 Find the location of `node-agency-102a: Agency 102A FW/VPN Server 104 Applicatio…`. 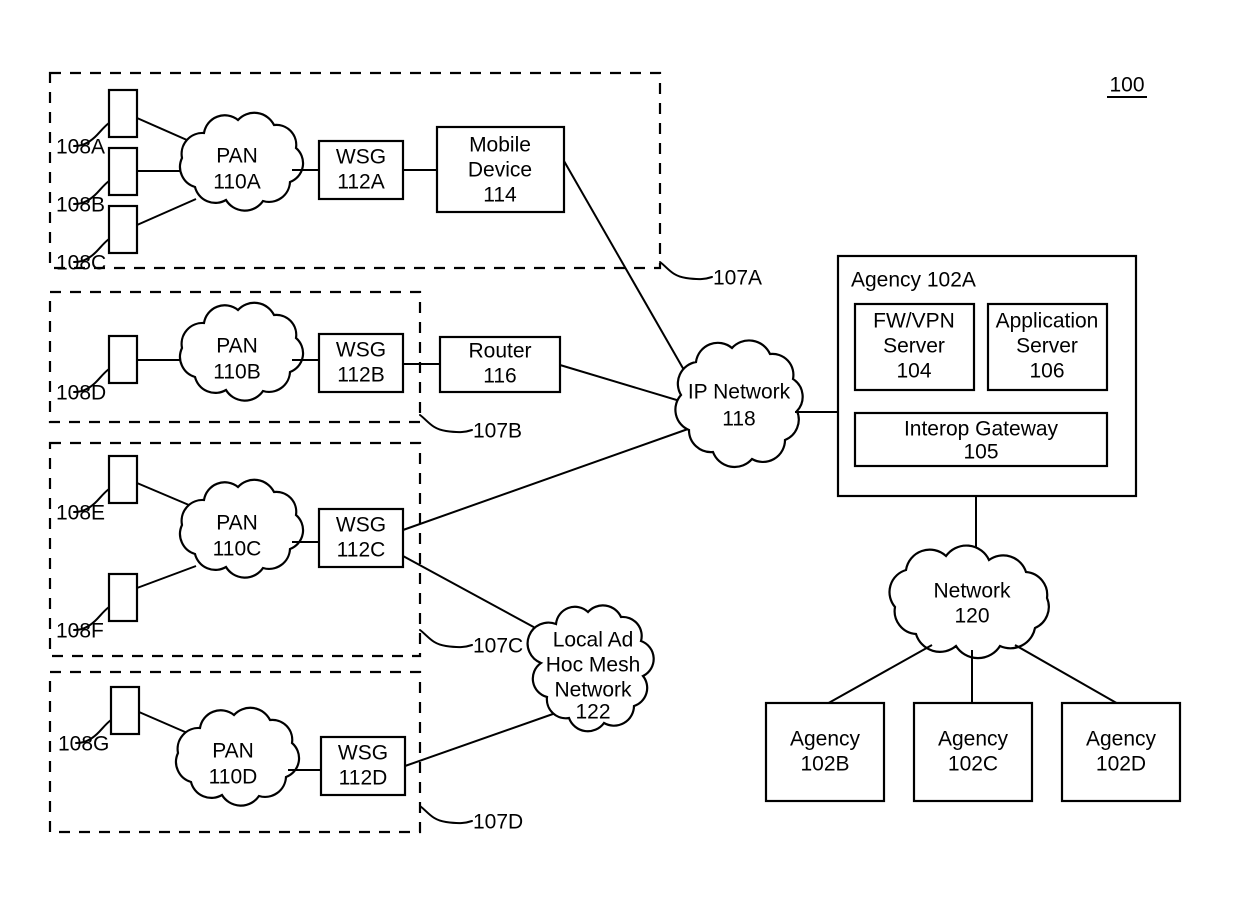

node-agency-102a: Agency 102A FW/VPN Server 104 Applicatio… is located at coordinates (987, 376).